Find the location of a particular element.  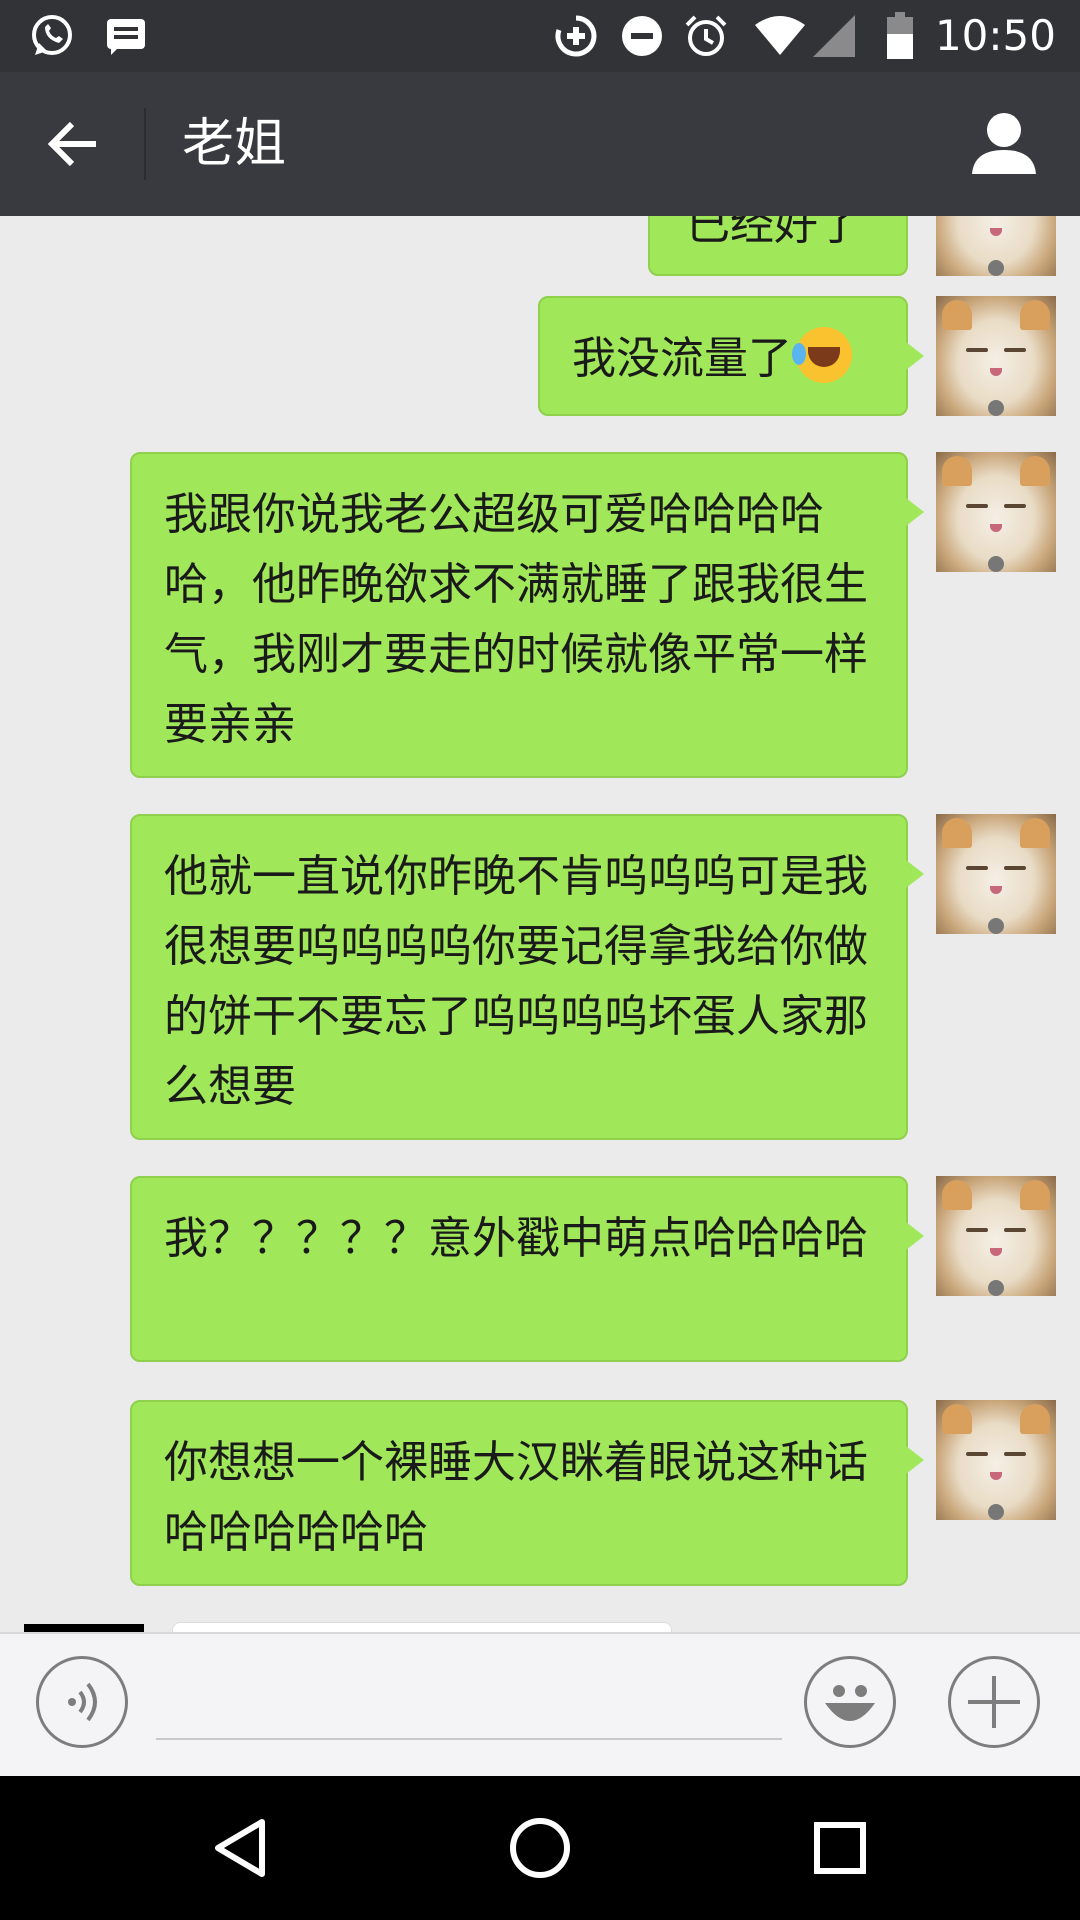

peek-divider is located at coordinates (84, 1628).